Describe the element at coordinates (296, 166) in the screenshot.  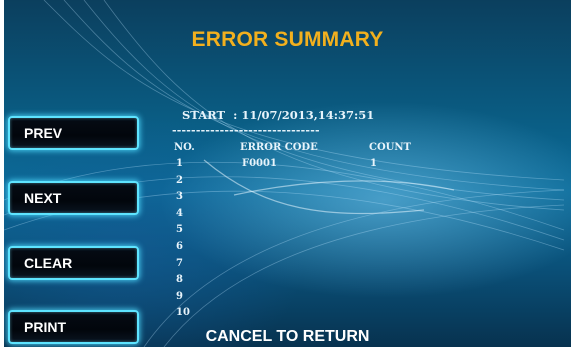
I see `table-row: 1 F0001 1` at that location.